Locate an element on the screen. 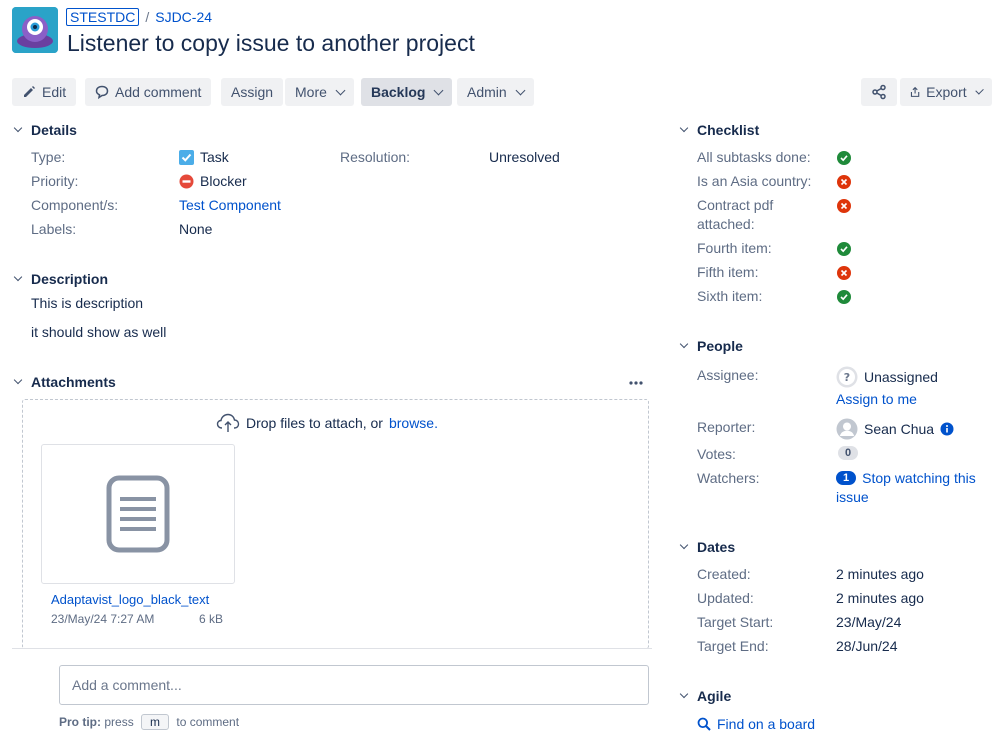 The width and height of the screenshot is (999, 736). target-end-label: Target End: is located at coordinates (733, 646).